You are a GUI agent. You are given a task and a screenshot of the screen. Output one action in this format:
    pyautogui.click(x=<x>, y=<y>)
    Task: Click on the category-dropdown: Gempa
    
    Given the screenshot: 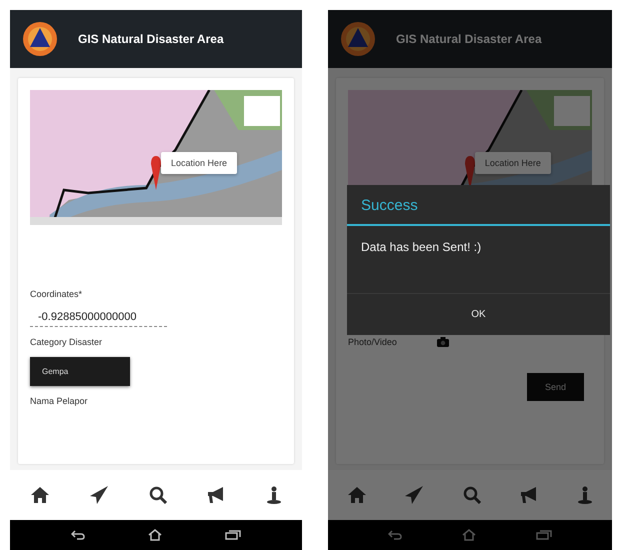 What is the action you would take?
    pyautogui.click(x=80, y=371)
    